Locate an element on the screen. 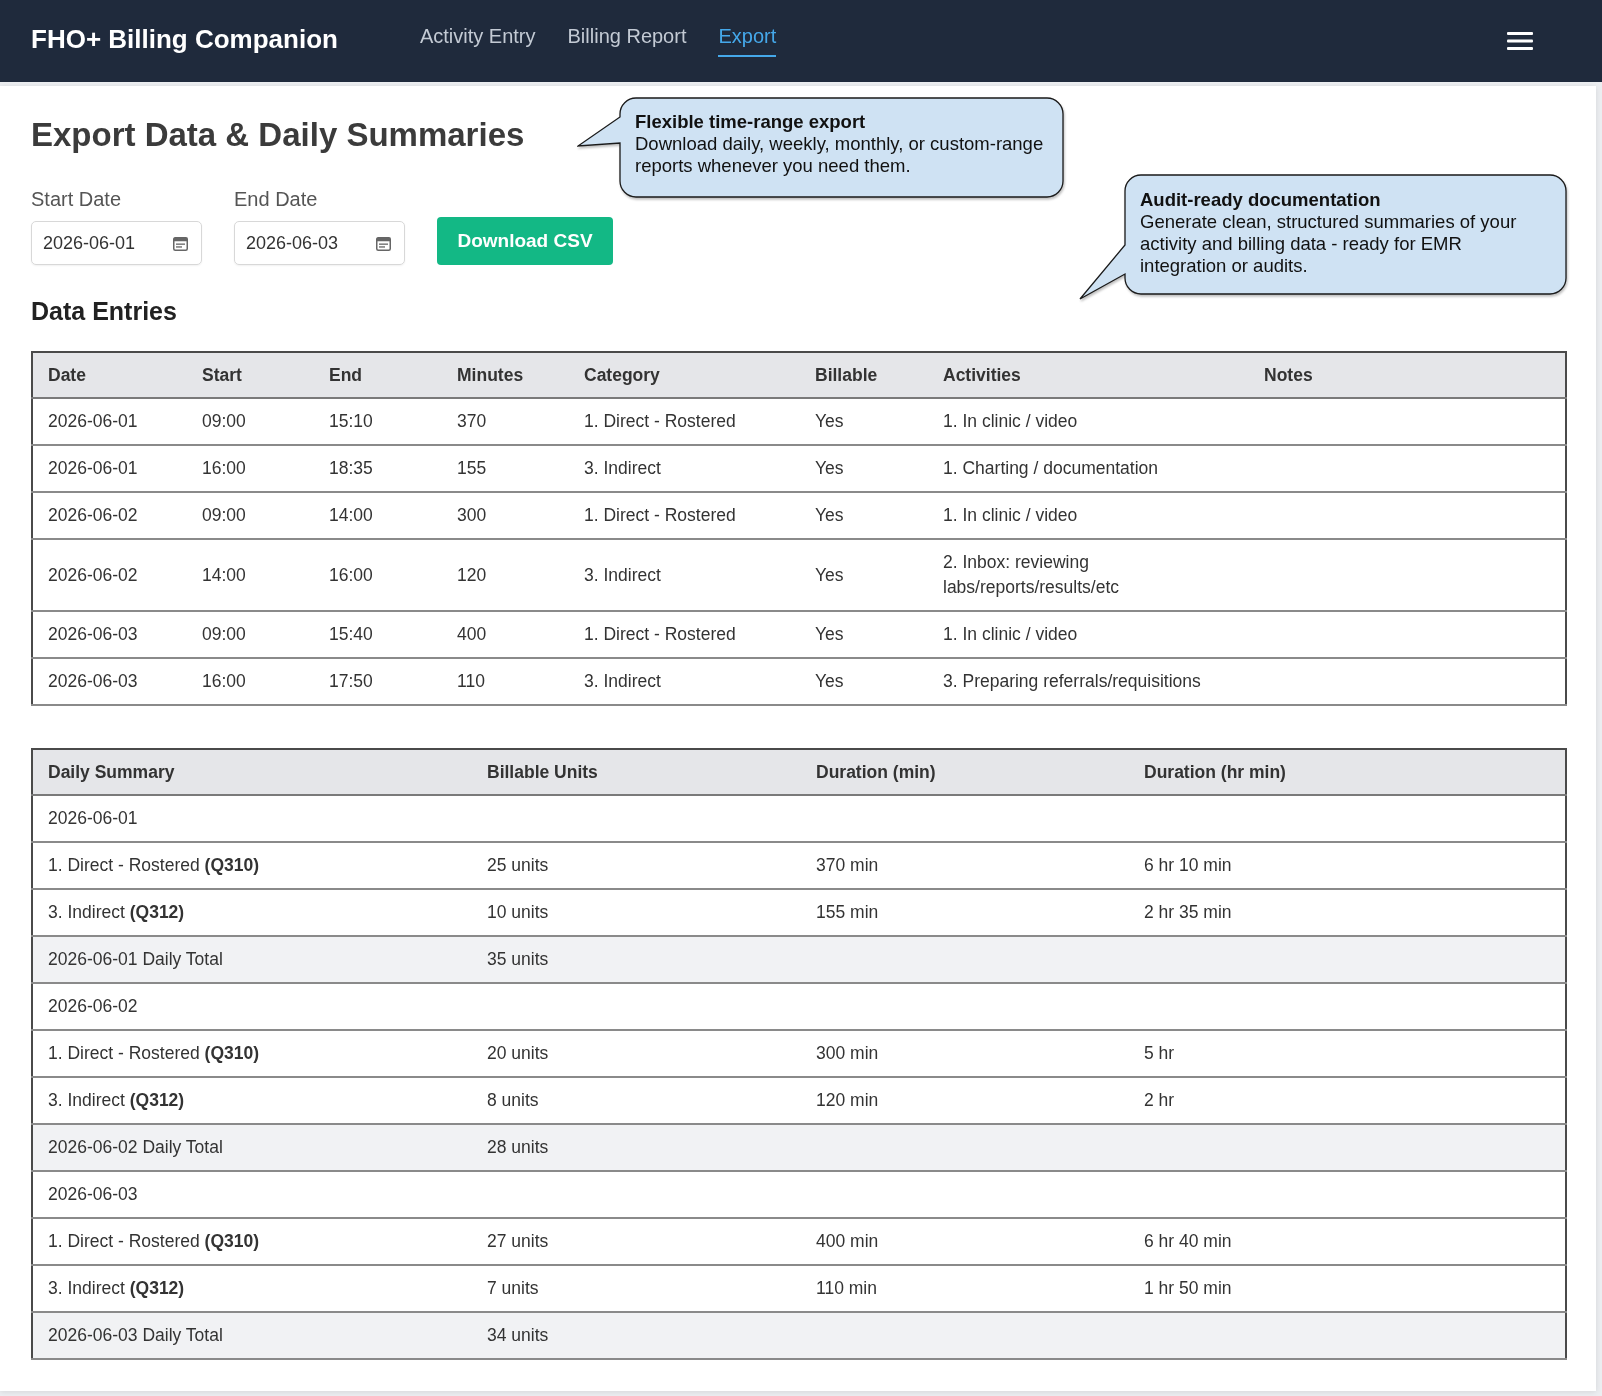 This screenshot has height=1396, width=1602. section-title: Data Entries is located at coordinates (104, 311).